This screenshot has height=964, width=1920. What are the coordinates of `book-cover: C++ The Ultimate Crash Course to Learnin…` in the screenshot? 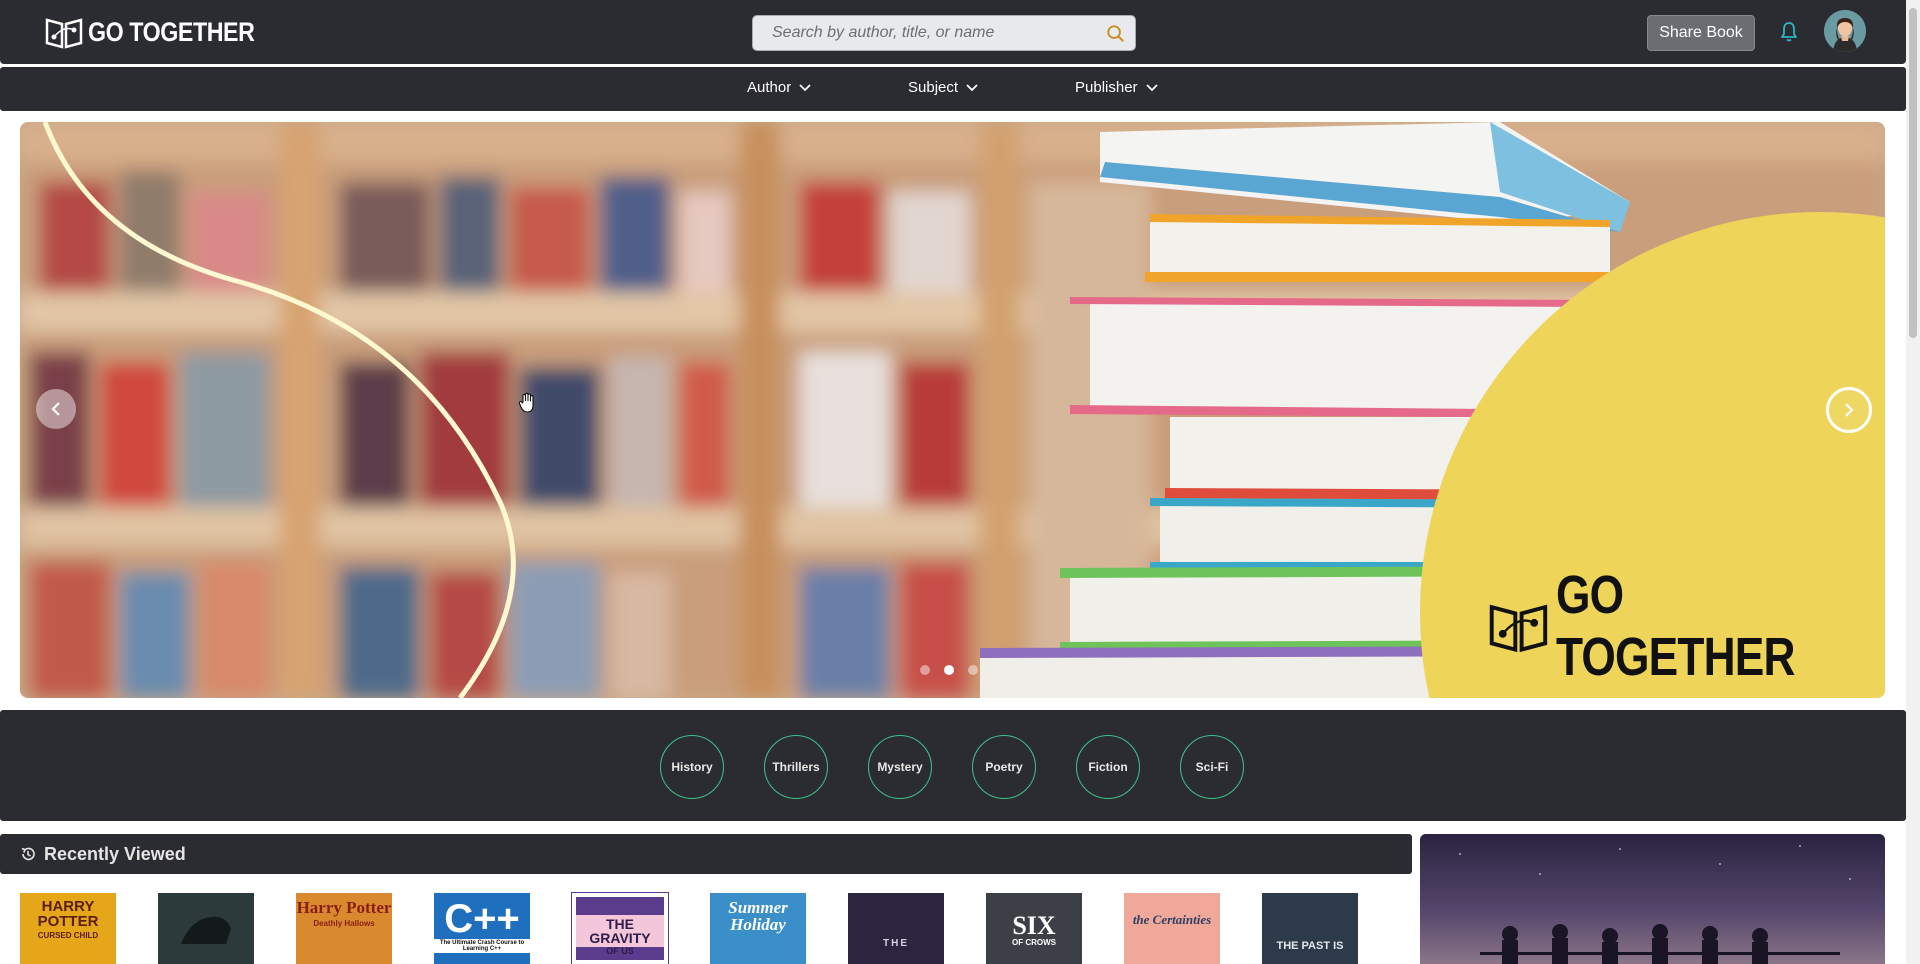 It's located at (482, 928).